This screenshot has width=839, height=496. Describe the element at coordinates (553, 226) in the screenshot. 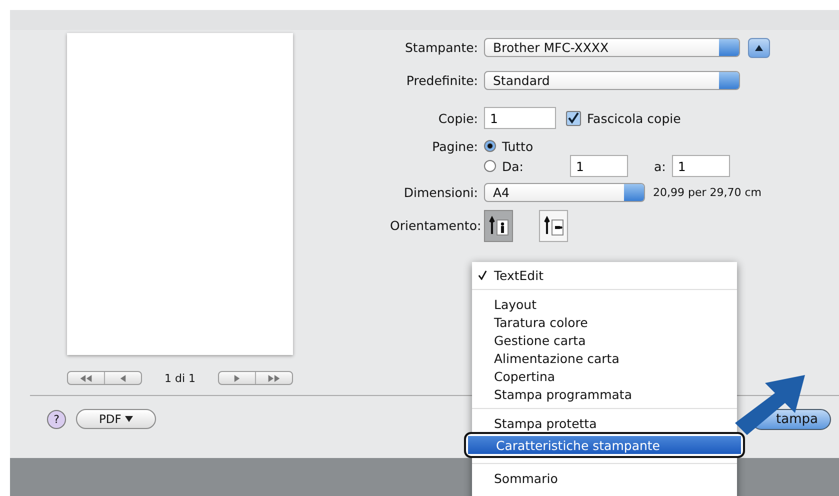

I see `landscape-button` at that location.